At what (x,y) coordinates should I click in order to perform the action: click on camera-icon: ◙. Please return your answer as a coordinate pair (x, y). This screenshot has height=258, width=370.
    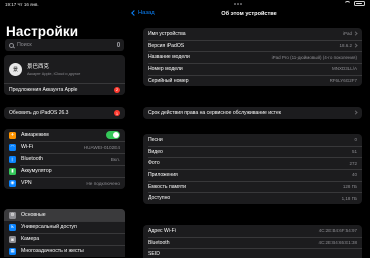
    Looking at the image, I should click on (12, 239).